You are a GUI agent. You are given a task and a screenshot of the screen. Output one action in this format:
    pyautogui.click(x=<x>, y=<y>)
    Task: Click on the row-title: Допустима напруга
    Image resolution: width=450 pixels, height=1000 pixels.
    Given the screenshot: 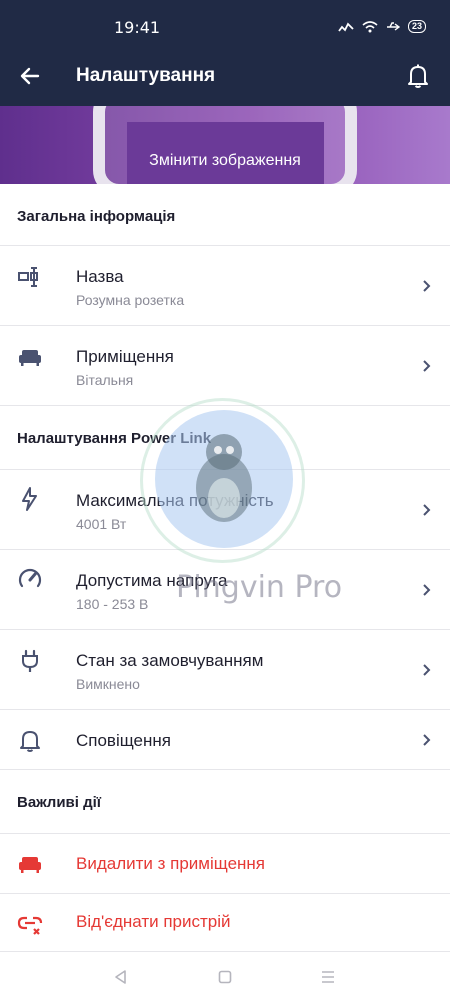 What is the action you would take?
    pyautogui.click(x=152, y=580)
    